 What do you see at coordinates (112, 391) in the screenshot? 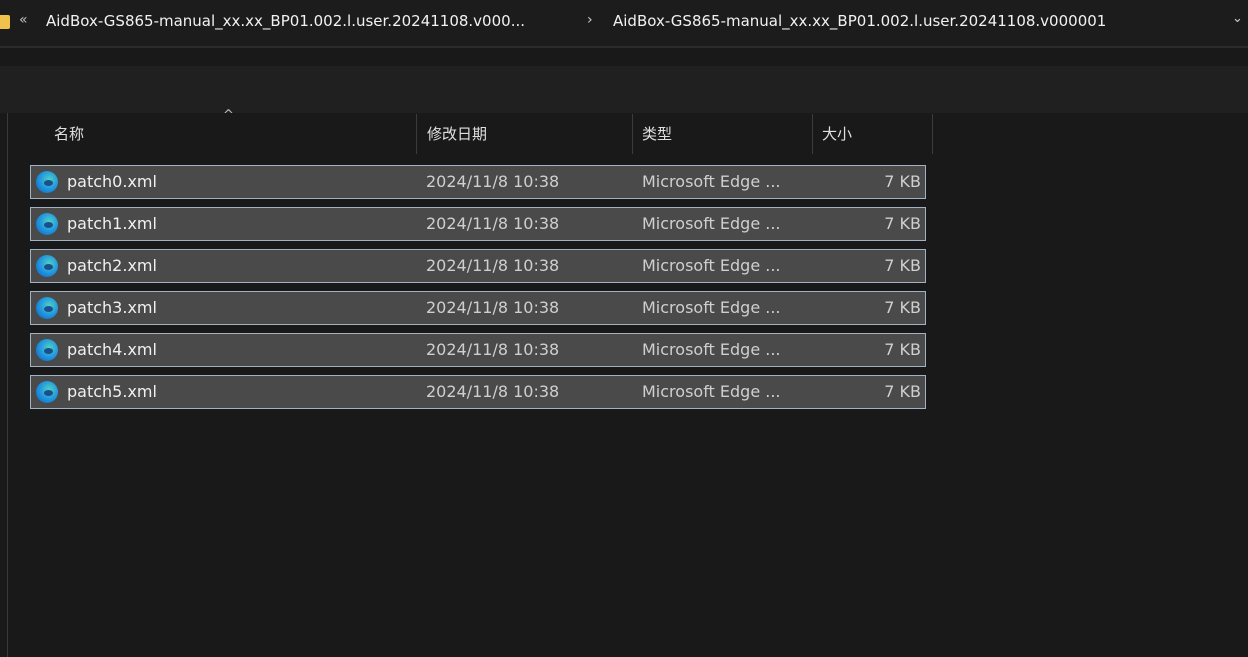
I see `file-name: patch5.xml` at bounding box center [112, 391].